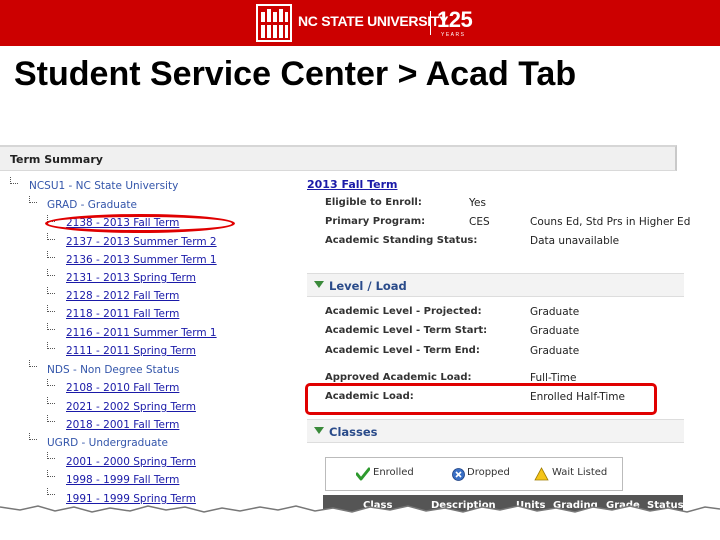  I want to click on tree-term-2137: 2137 - 2013 Summer Term 2, so click(141, 242).